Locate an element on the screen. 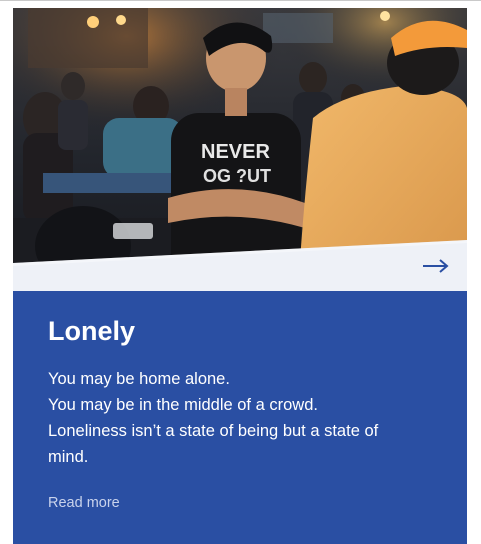 The image size is (481, 544). next-arrow-button is located at coordinates (436, 266).